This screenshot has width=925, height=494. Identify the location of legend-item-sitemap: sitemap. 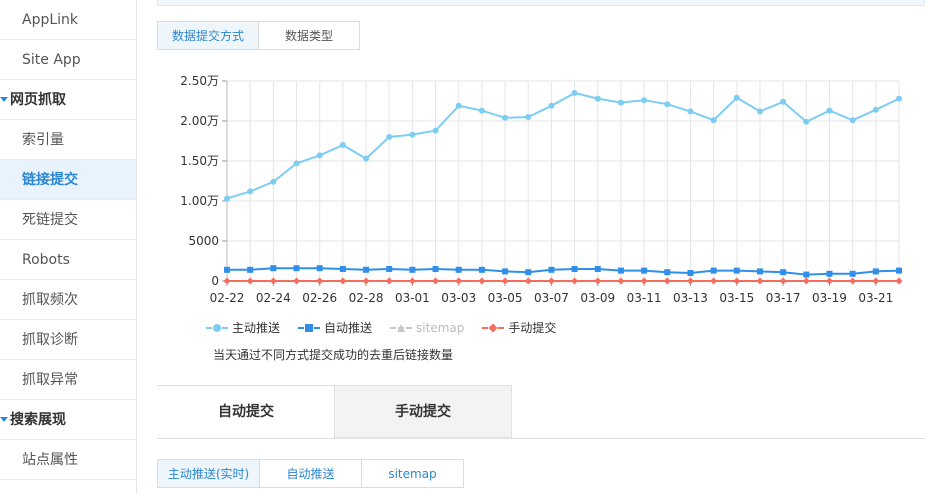
(427, 327).